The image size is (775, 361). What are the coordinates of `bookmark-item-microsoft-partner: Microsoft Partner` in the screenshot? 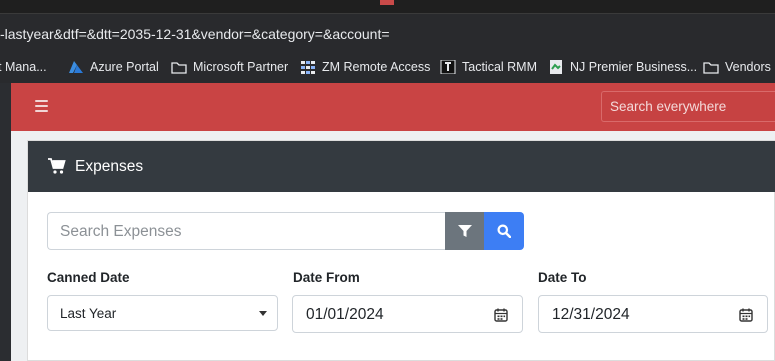 It's located at (229, 67).